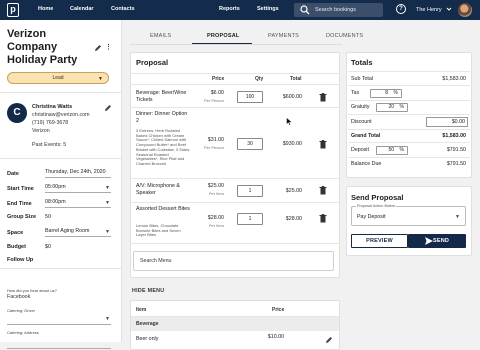  Describe the element at coordinates (32, 290) in the screenshot. I see `heard-about-label: How did you hear about us?` at that location.